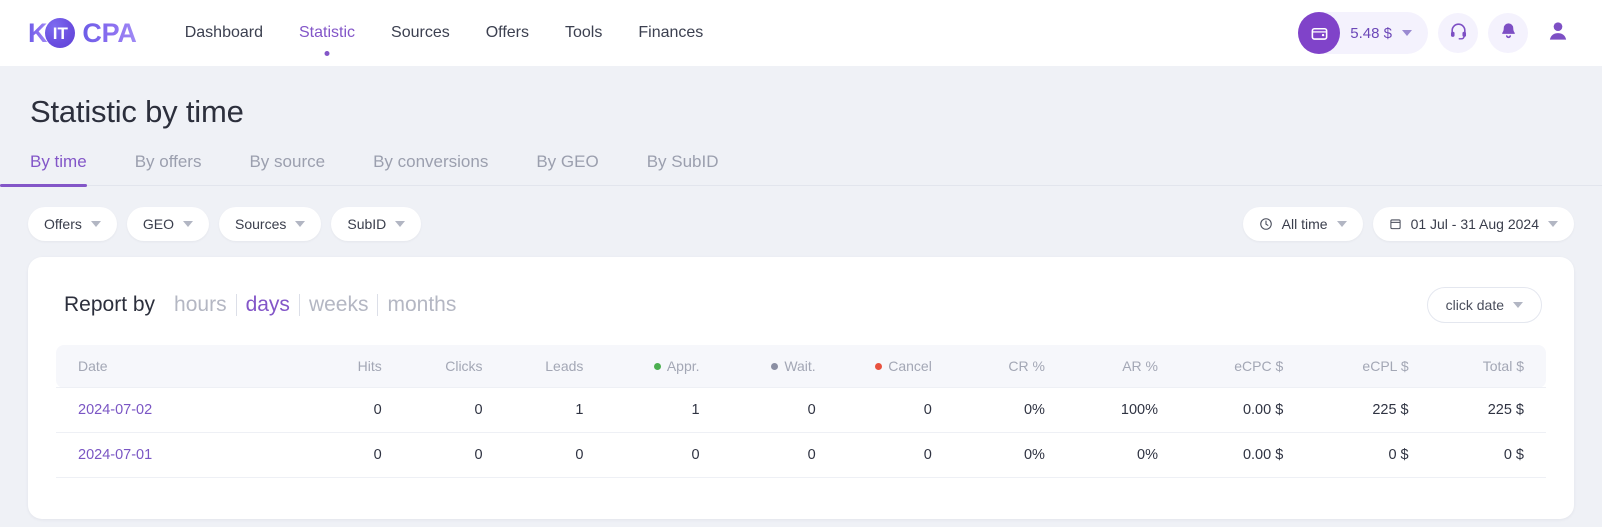  Describe the element at coordinates (261, 224) in the screenshot. I see `filter-sources-label: Sources` at that location.